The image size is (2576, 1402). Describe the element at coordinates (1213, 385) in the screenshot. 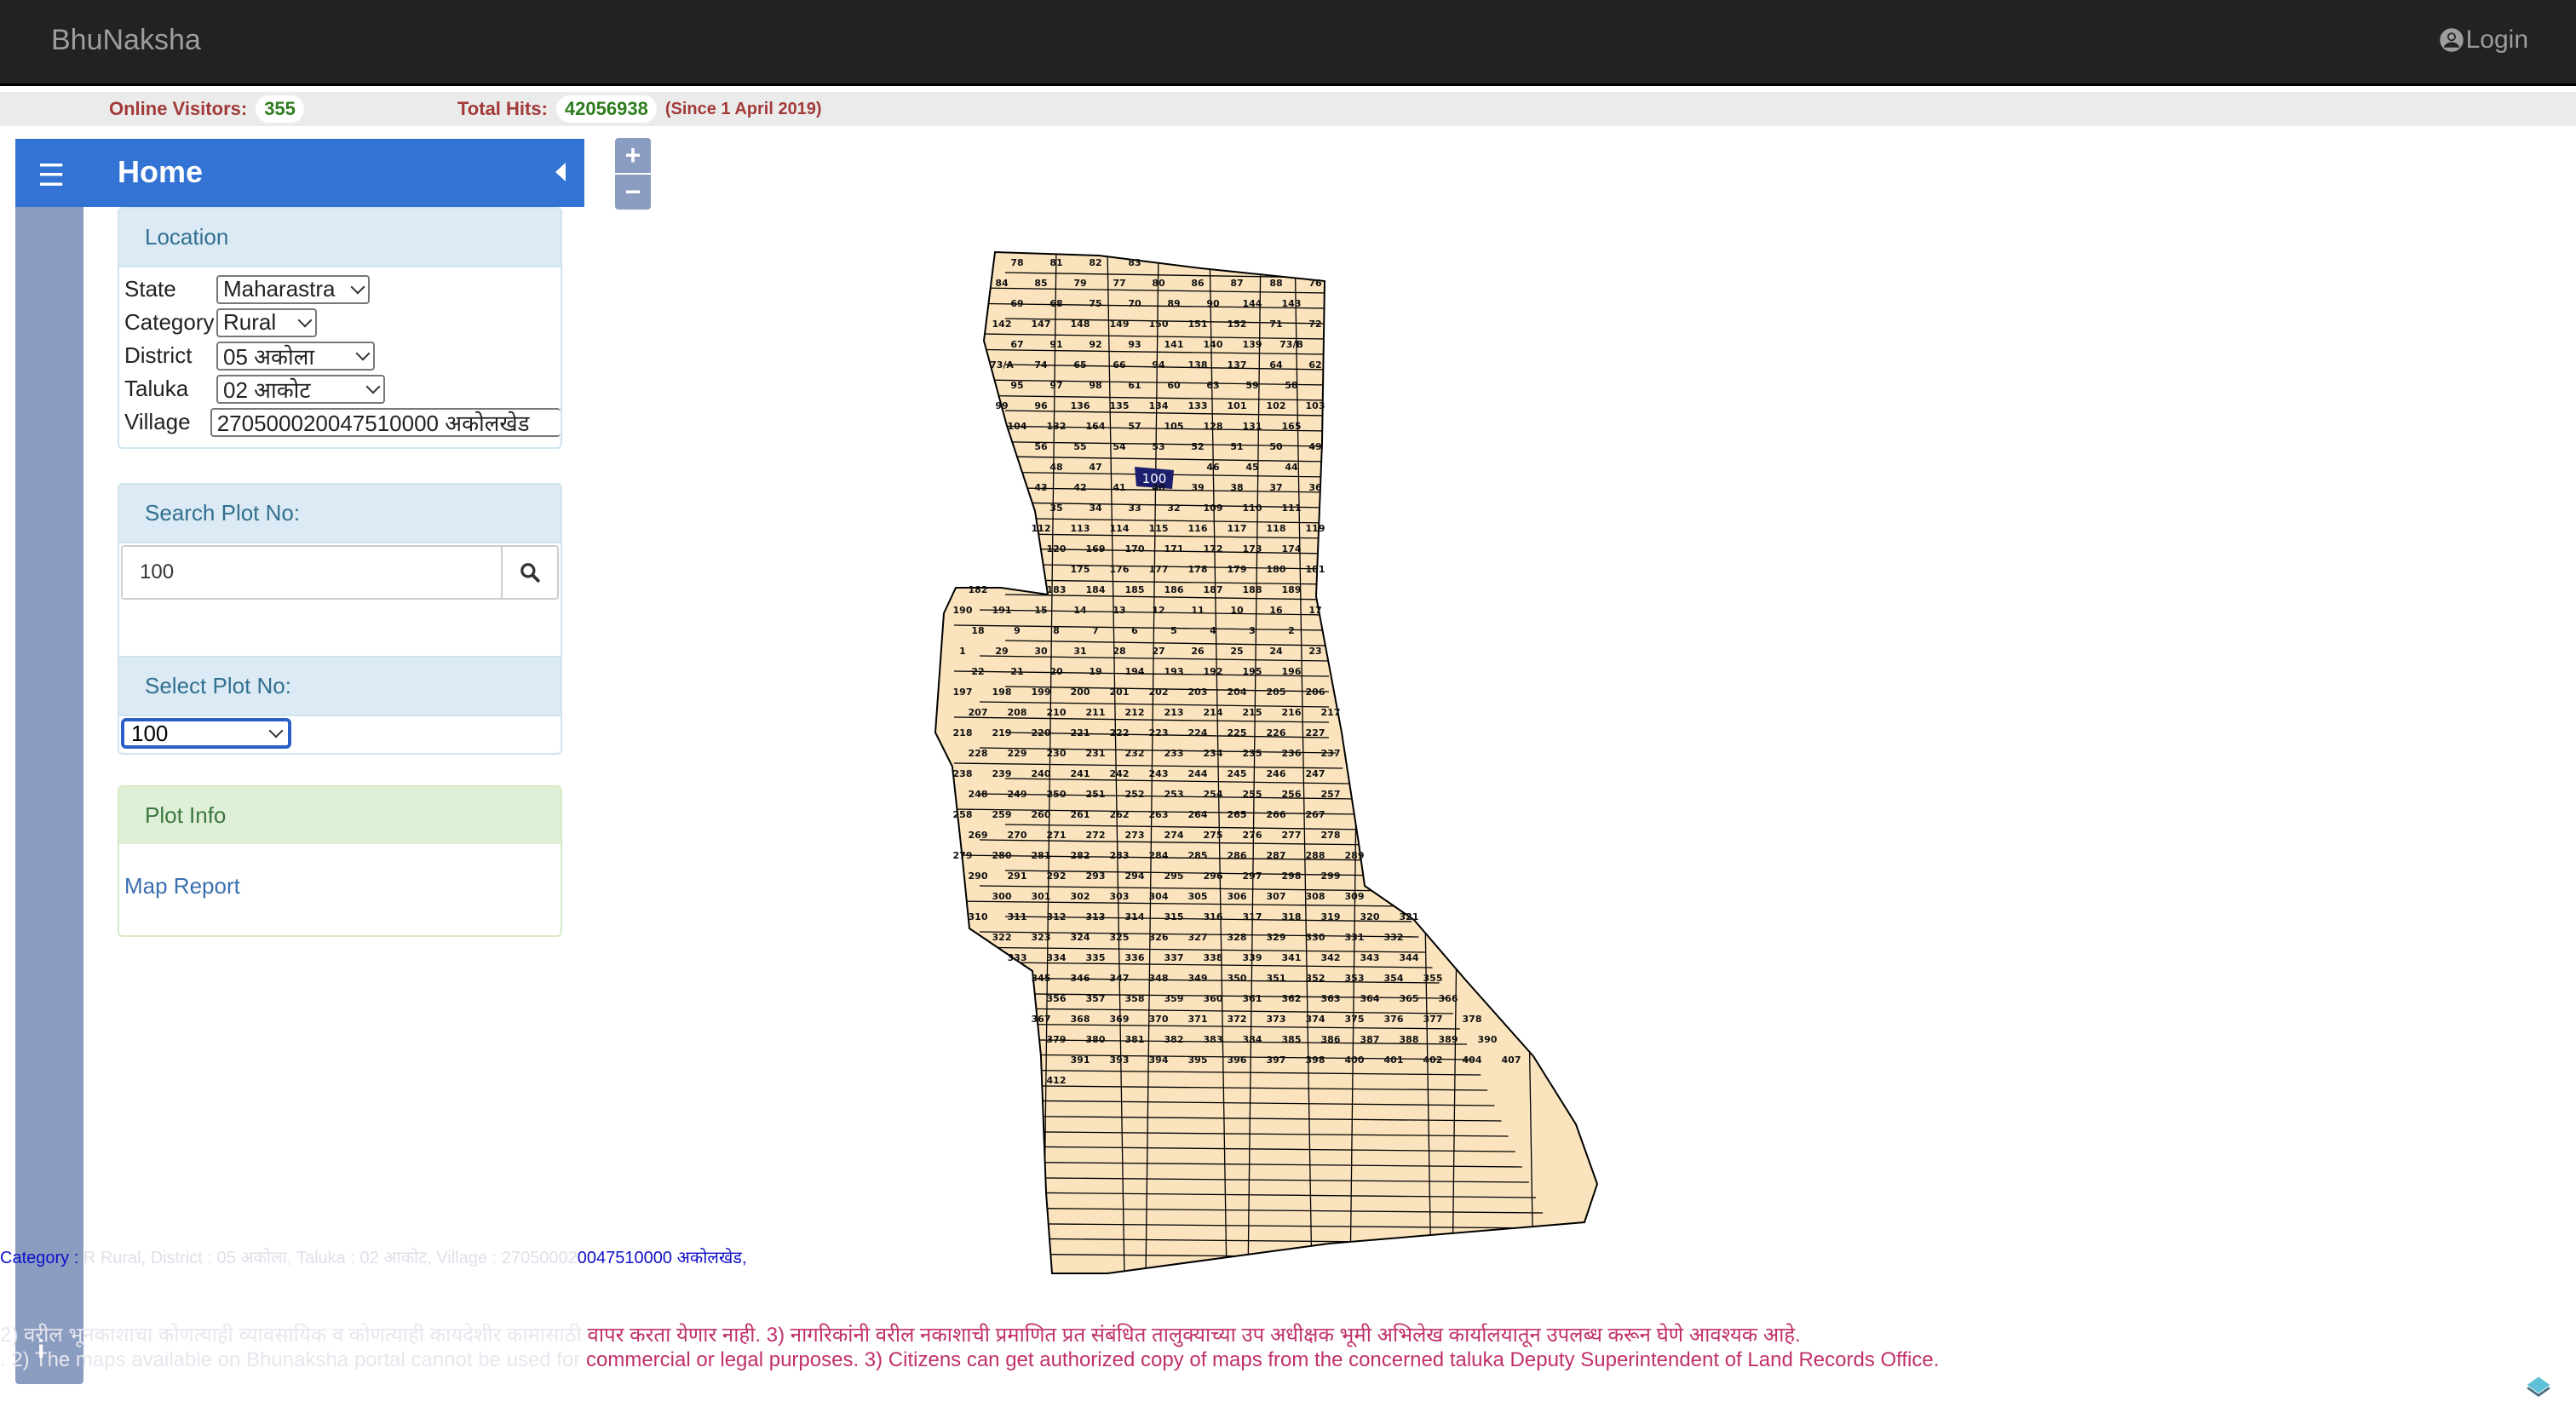

I see `plot-label: 63` at that location.